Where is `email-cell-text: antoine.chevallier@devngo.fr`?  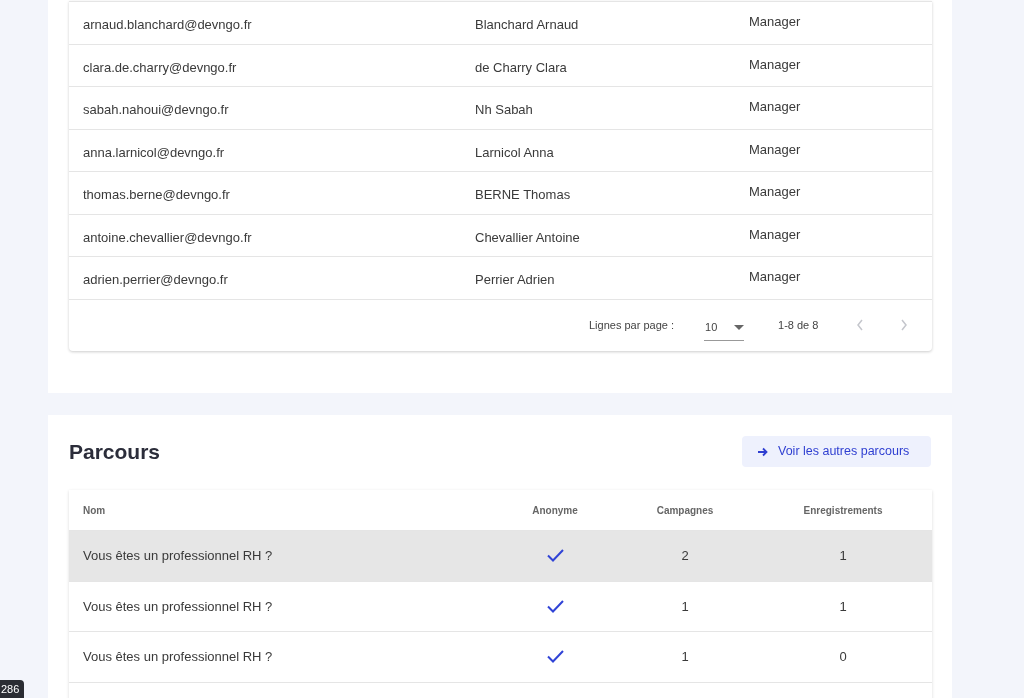
email-cell-text: antoine.chevallier@devngo.fr is located at coordinates (167, 237).